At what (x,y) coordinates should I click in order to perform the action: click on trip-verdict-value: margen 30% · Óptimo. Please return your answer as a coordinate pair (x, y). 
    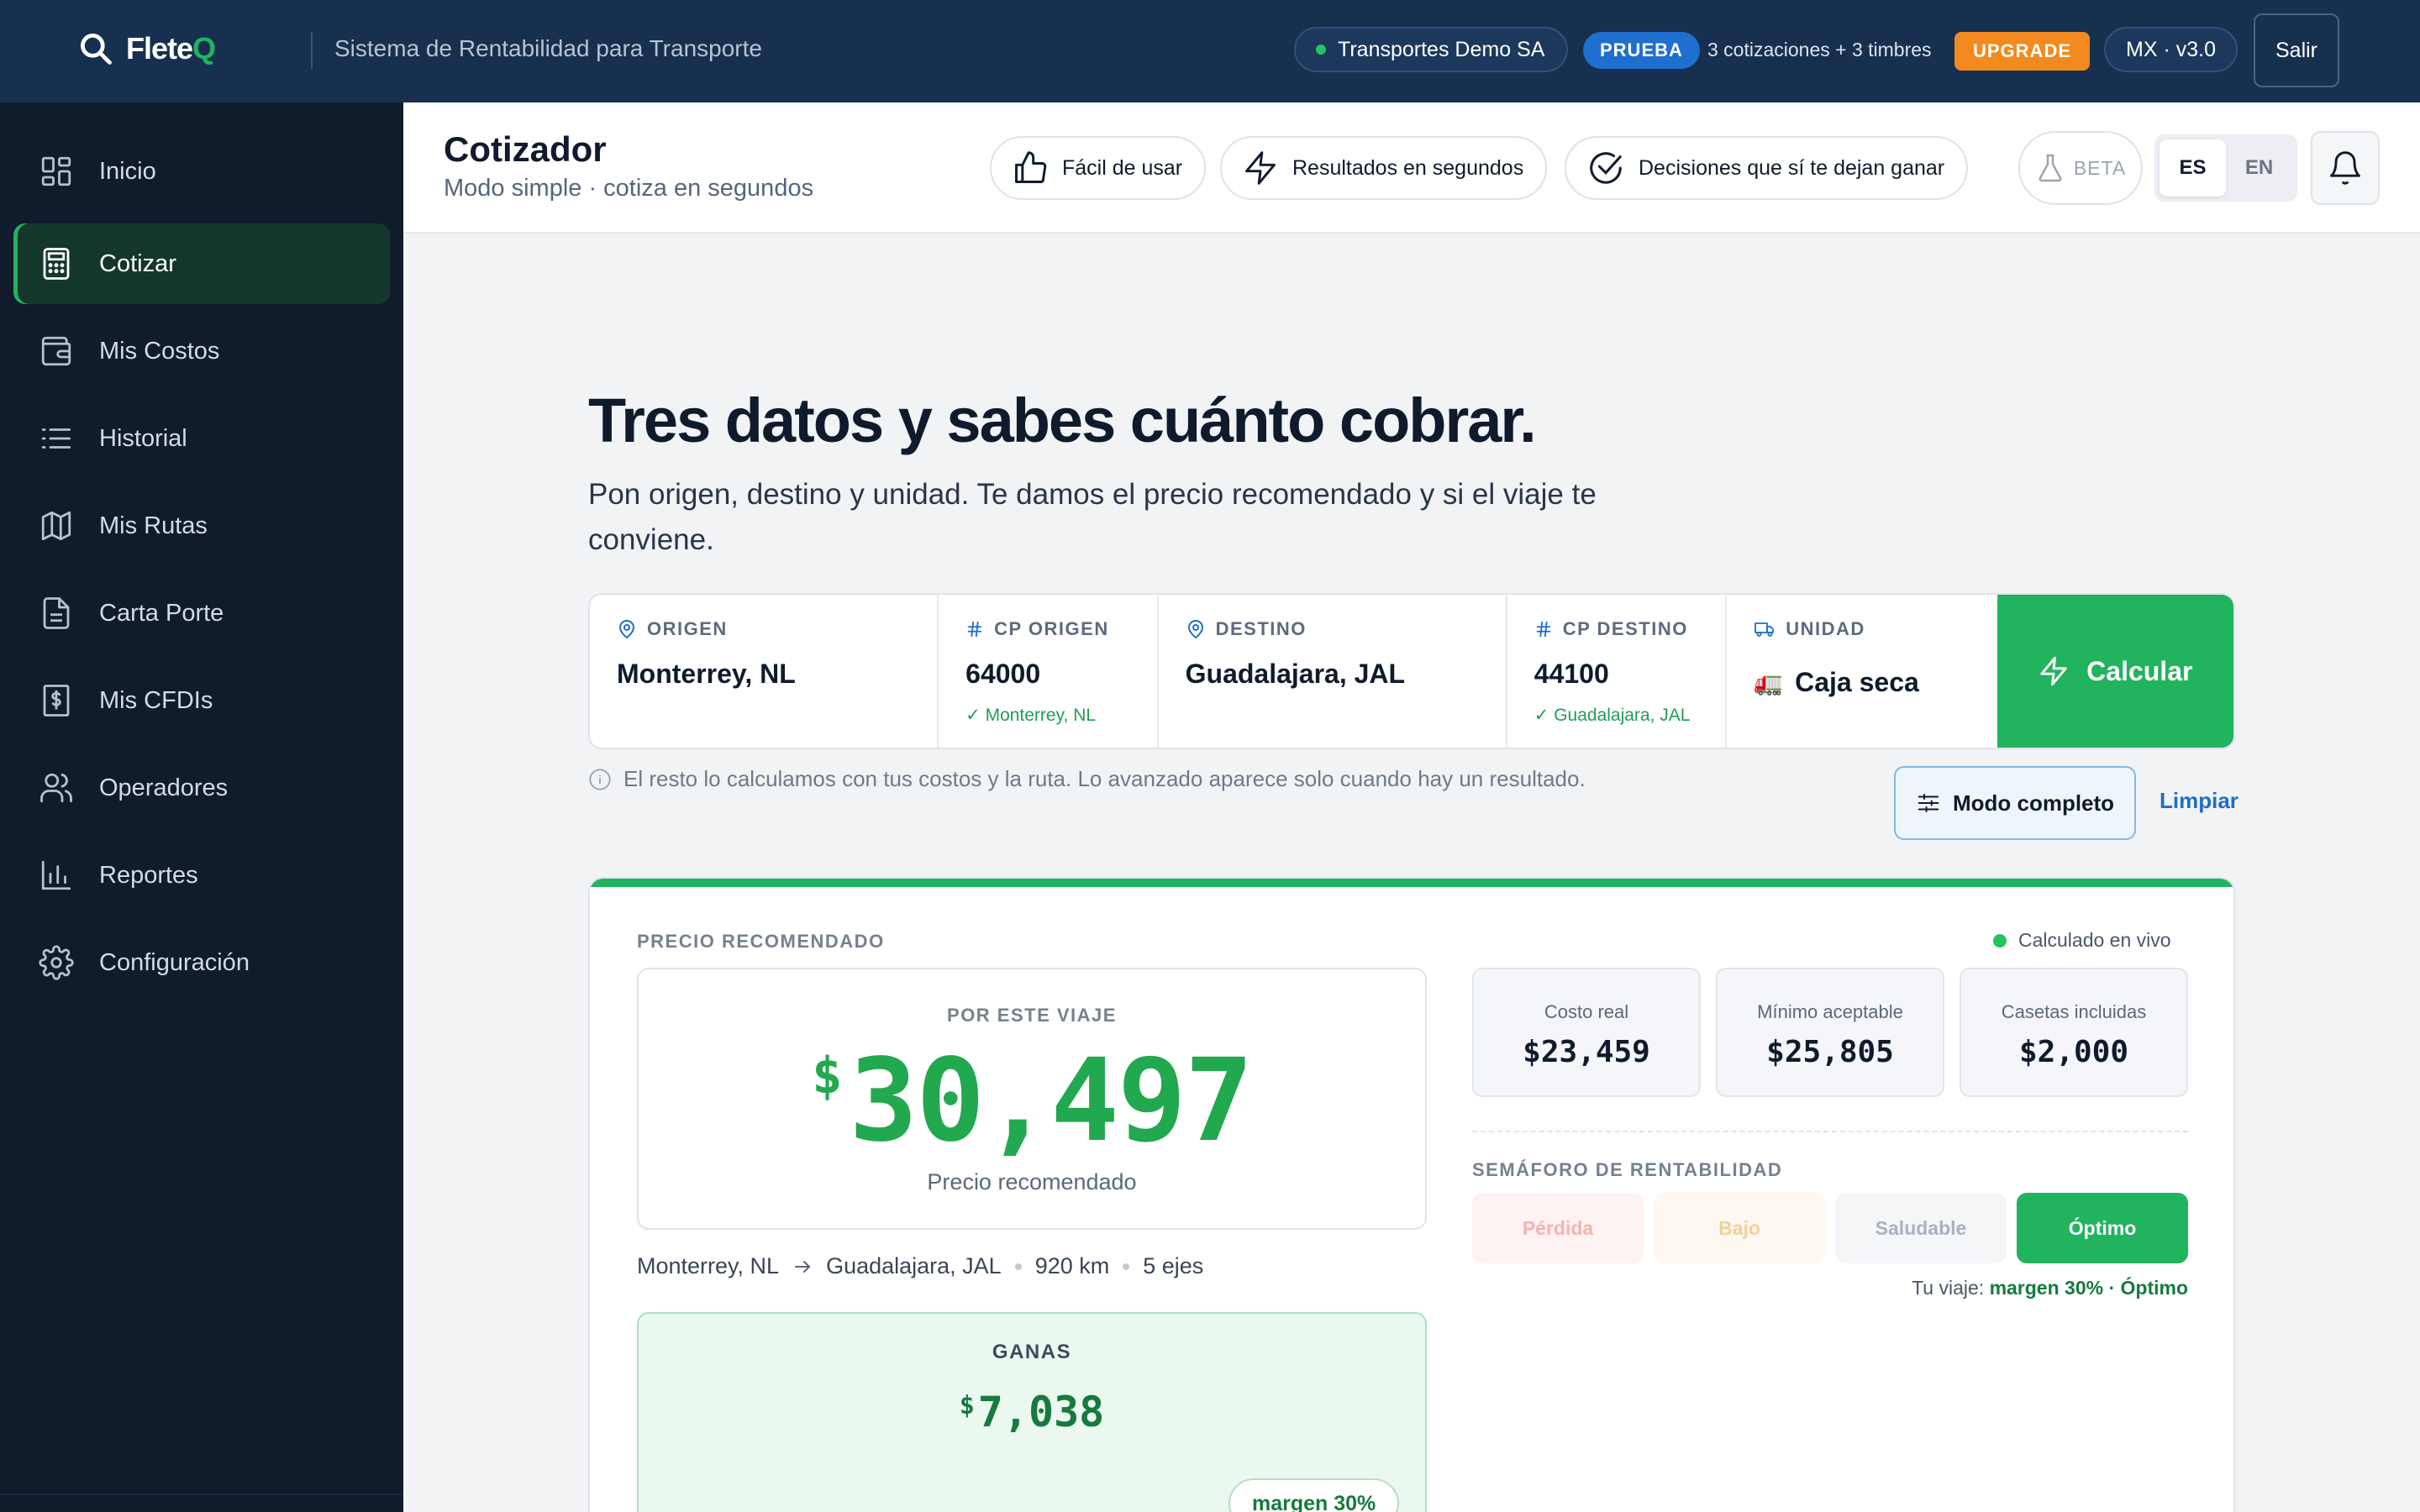
    Looking at the image, I should click on (2088, 1288).